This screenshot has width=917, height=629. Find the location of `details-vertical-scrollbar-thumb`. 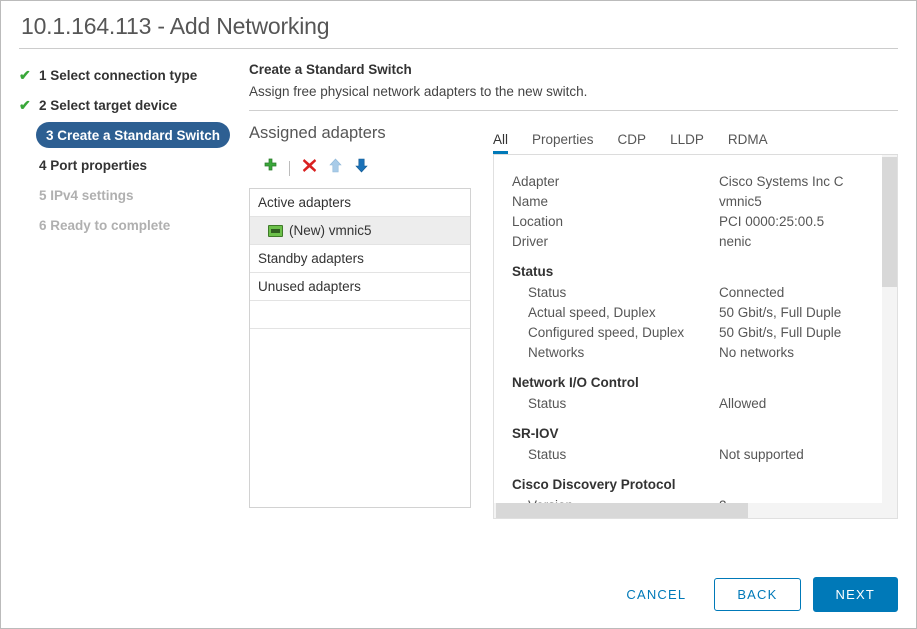

details-vertical-scrollbar-thumb is located at coordinates (889, 222).